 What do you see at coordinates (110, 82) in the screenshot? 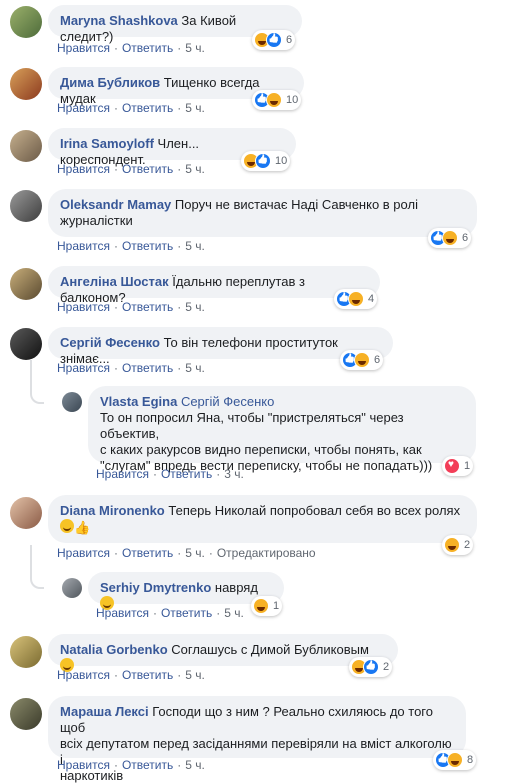
I see `comment-author: Дима Бубликов` at bounding box center [110, 82].